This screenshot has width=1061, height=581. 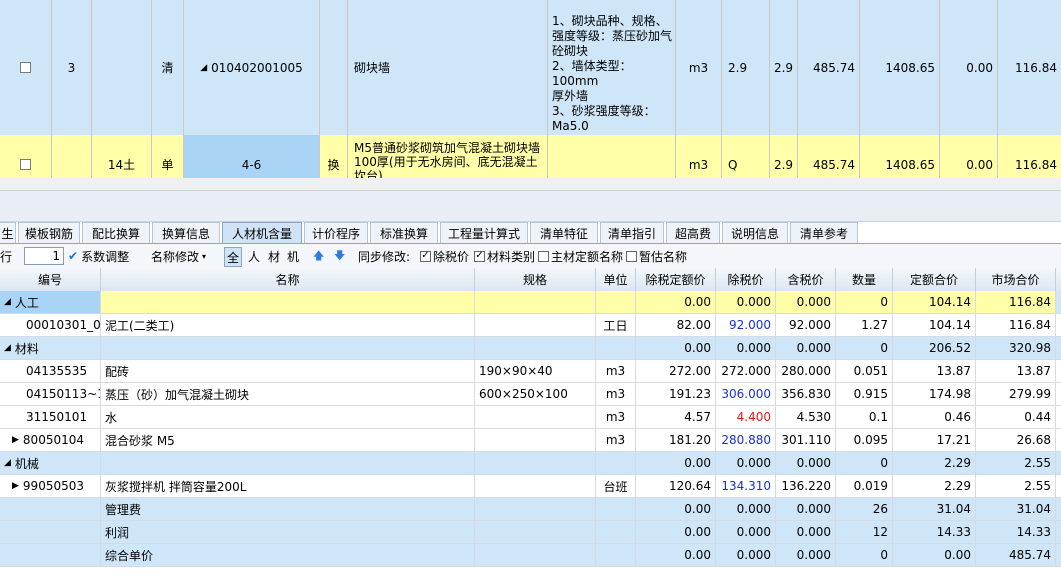 I want to click on tab-conversion-info: 换算信息, so click(x=186, y=232).